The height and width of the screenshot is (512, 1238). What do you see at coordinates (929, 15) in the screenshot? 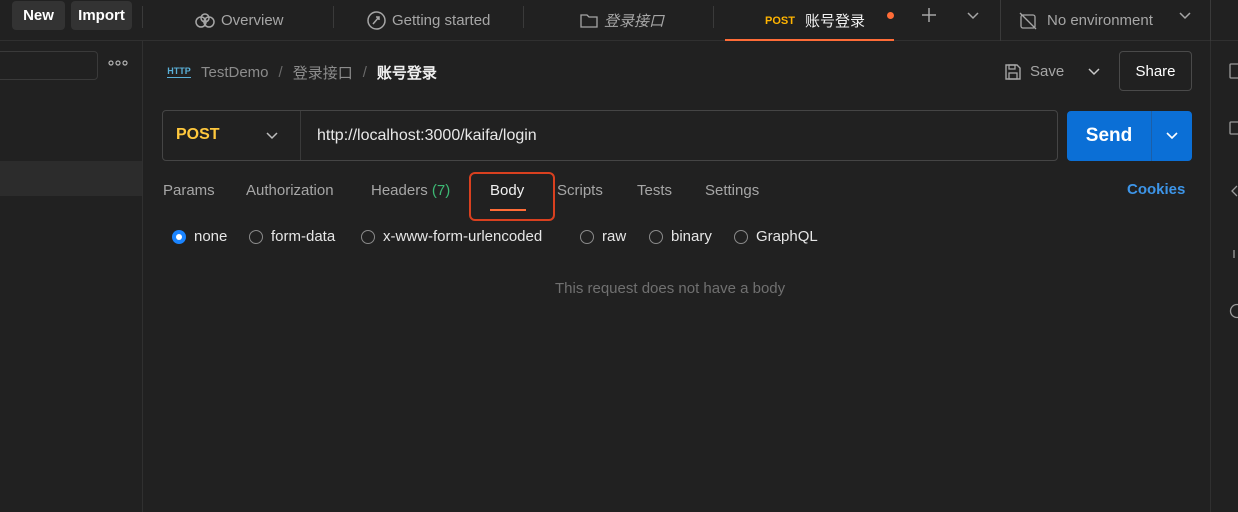
I see `plus-icon` at bounding box center [929, 15].